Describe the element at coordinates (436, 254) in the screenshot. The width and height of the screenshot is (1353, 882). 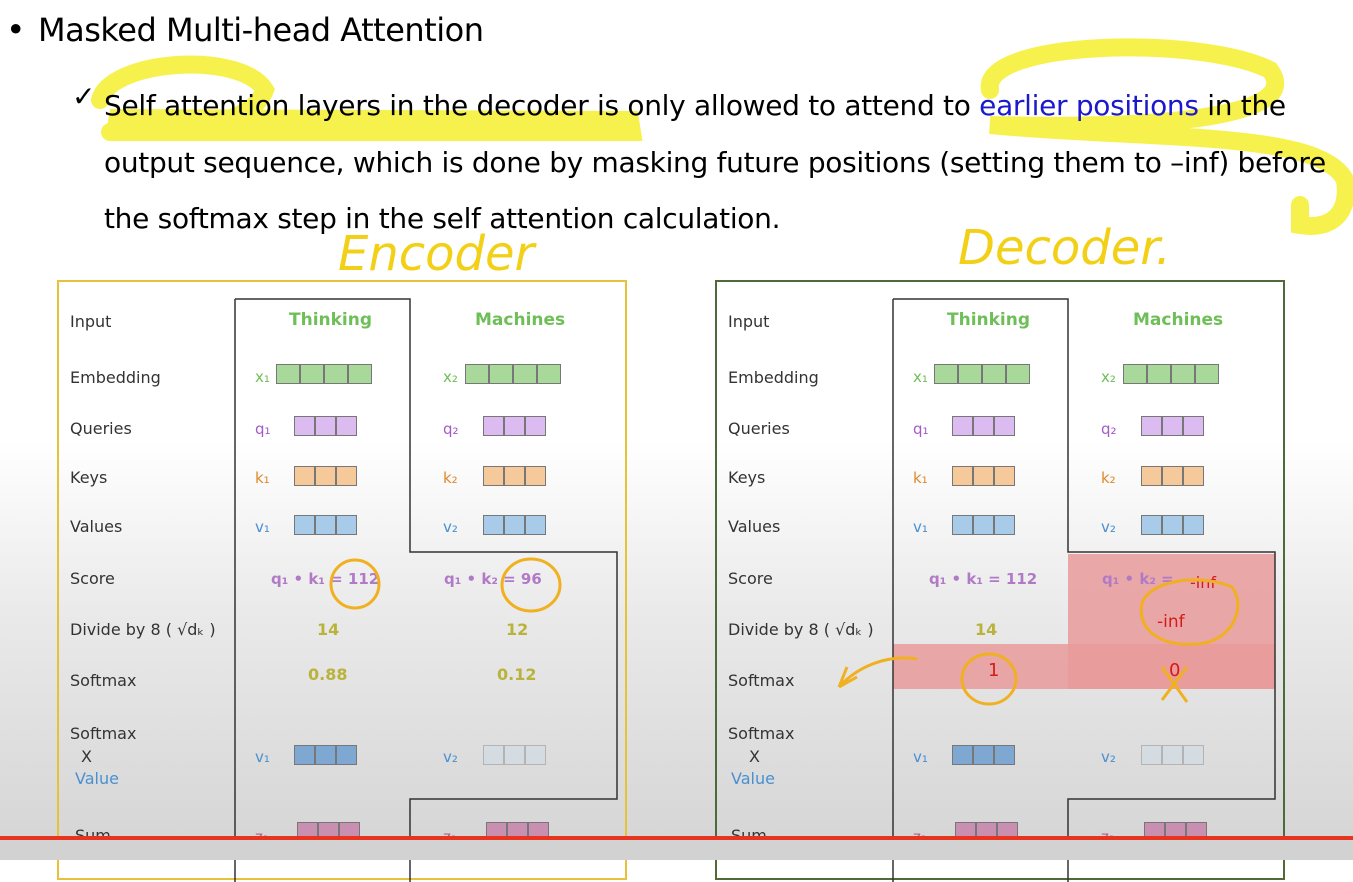
I see `handwritten-encoder-label: Encoder` at that location.